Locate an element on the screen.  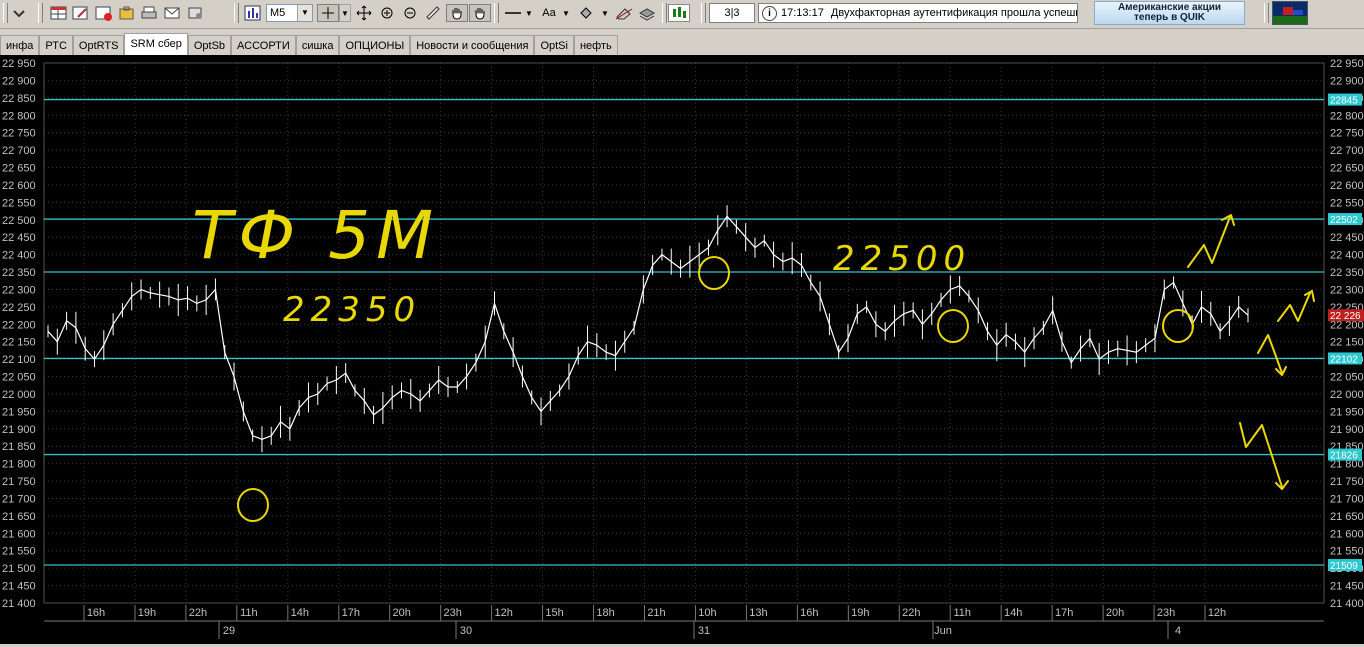
quik-logo-icon is located at coordinates (1290, 13).